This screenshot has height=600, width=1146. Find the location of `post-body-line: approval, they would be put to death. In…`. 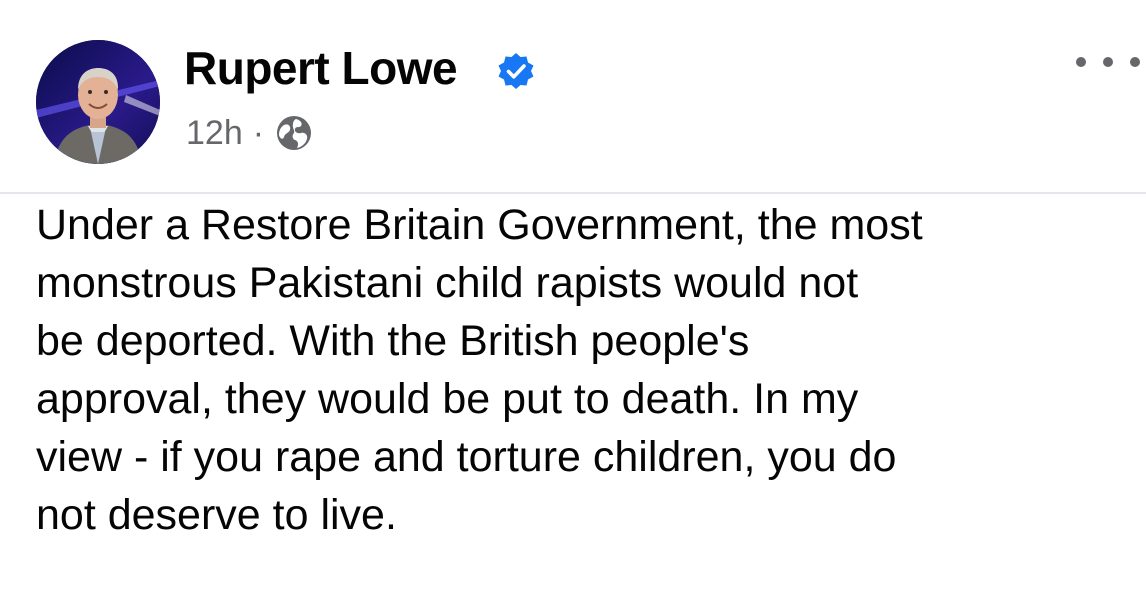

post-body-line: approval, they would be put to death. In… is located at coordinates (447, 399).